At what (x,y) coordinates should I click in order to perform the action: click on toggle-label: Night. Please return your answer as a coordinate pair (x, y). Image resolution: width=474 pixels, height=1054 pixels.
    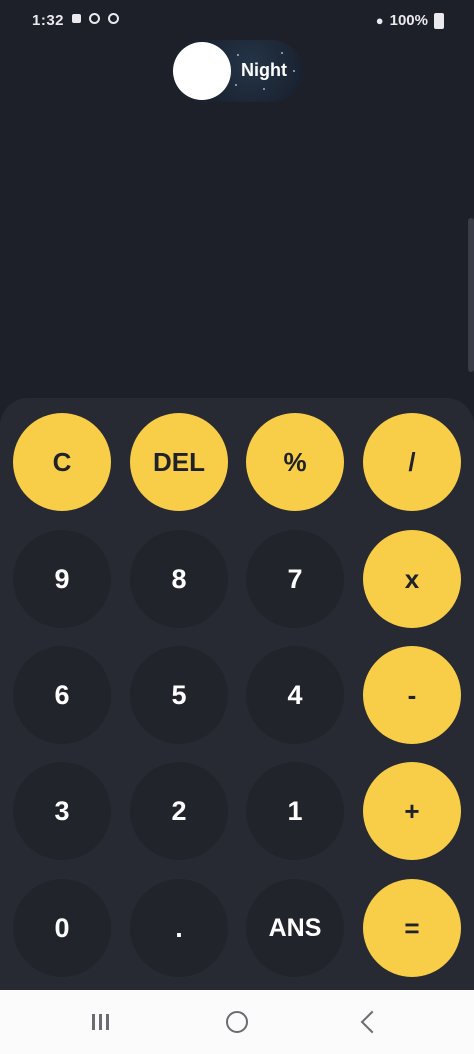
    Looking at the image, I should click on (264, 70).